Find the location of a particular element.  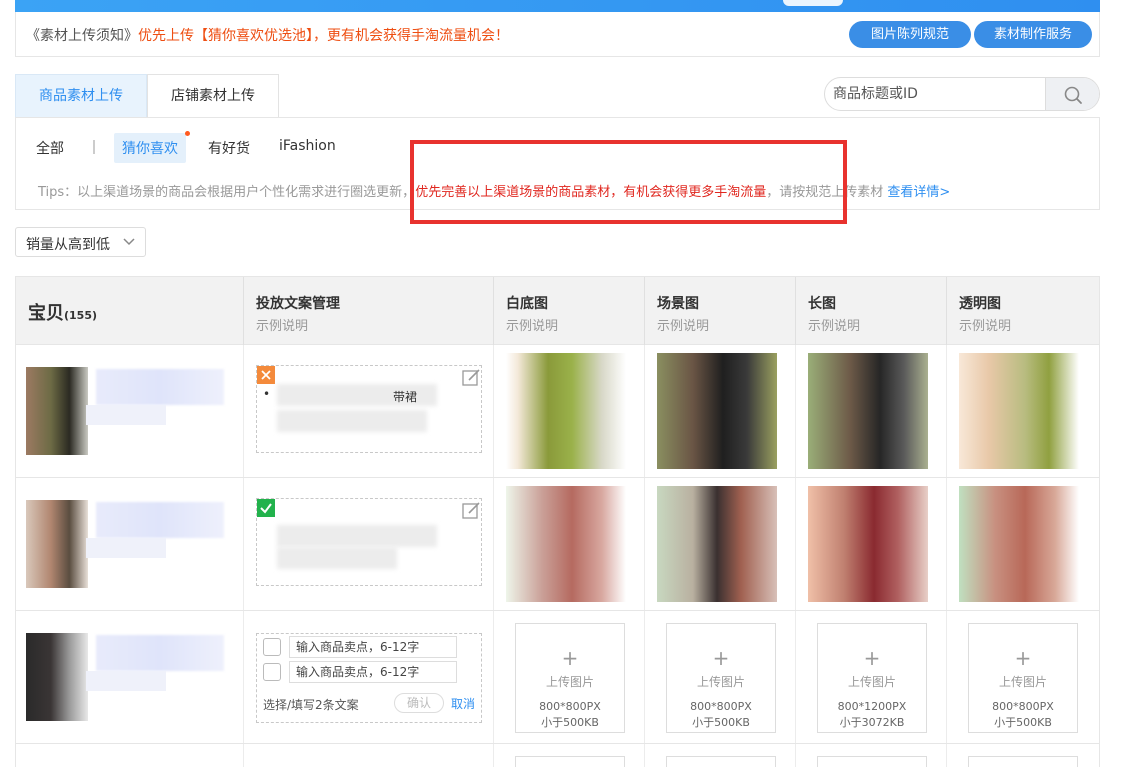

filter-guess-you-like: 猜你喜欢 is located at coordinates (152, 147).